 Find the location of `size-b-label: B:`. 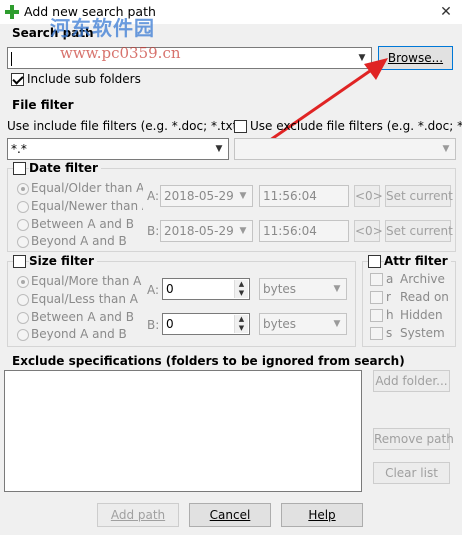

size-b-label: B: is located at coordinates (153, 325).